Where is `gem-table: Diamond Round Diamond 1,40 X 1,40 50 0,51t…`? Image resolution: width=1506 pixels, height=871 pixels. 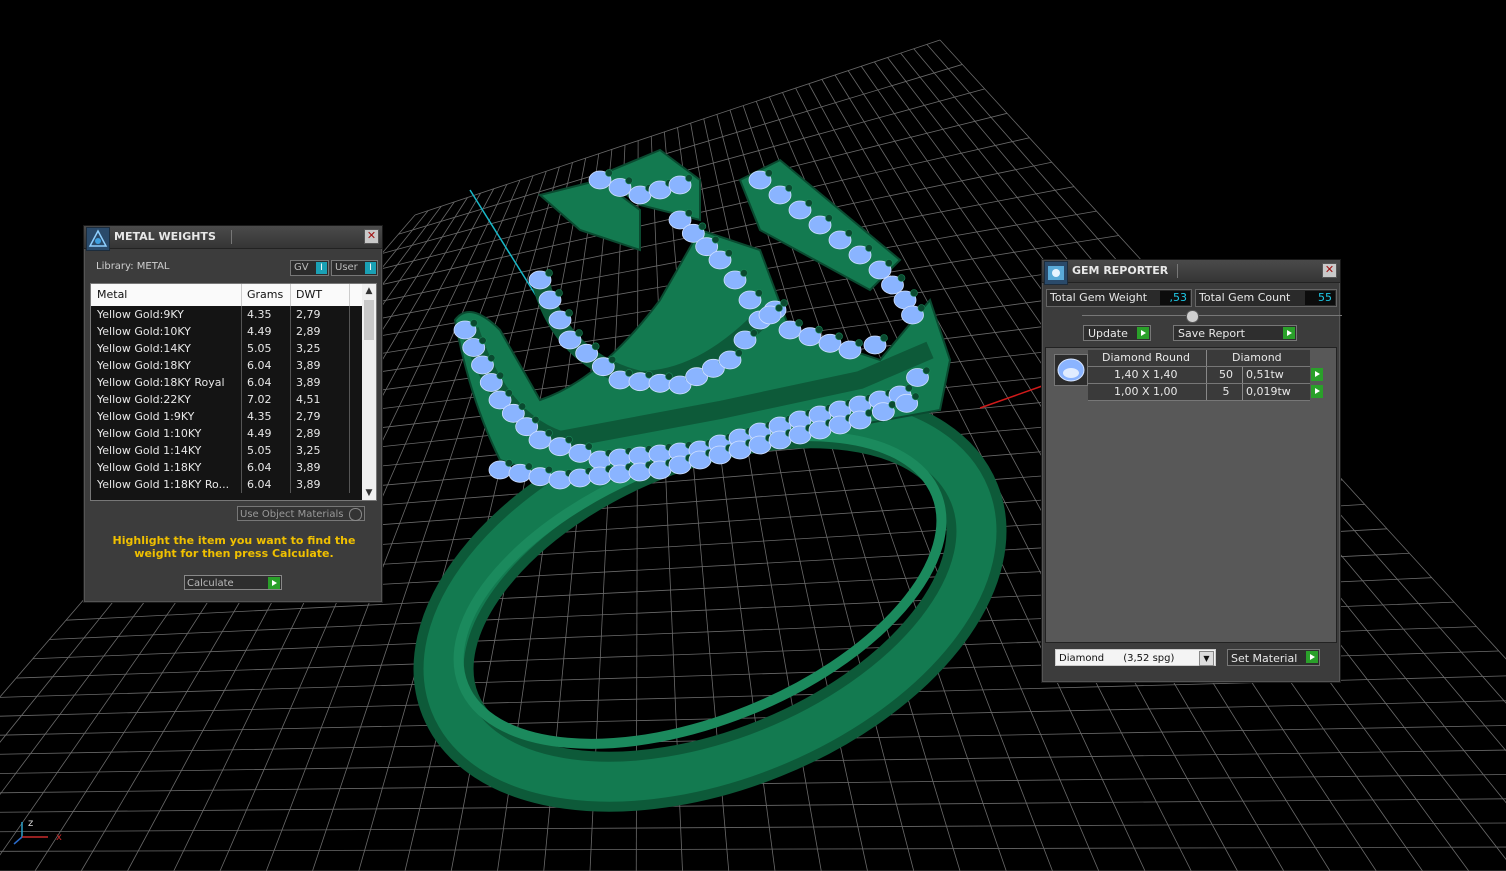
gem-table: Diamond Round Diamond 1,40 X 1,40 50 0,51t… is located at coordinates (1205, 375).